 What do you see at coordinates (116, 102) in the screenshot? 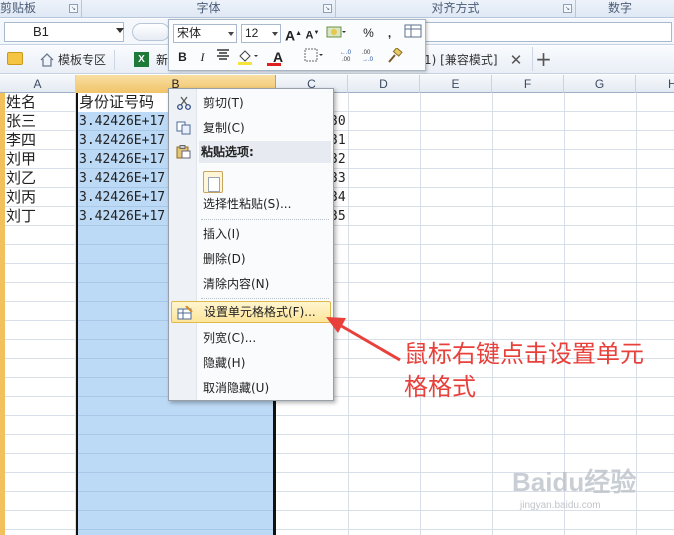
I see `cell-b1: 身份证号码` at bounding box center [116, 102].